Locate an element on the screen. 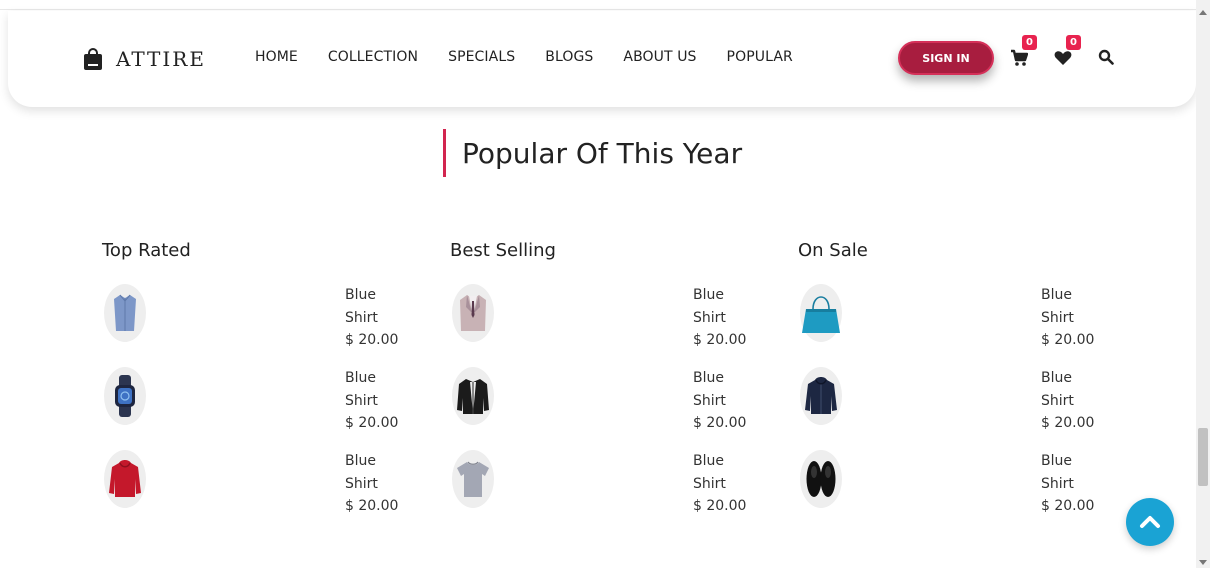  scroll-down-arrow-icon is located at coordinates (1203, 562).